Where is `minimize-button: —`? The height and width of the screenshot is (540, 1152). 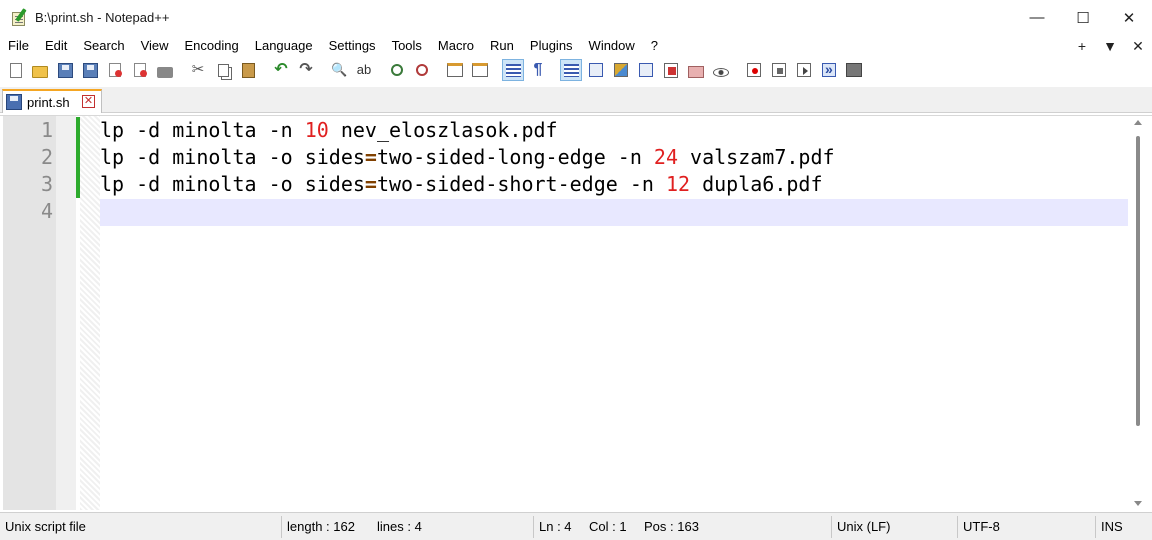
minimize-button: — is located at coordinates (1037, 17).